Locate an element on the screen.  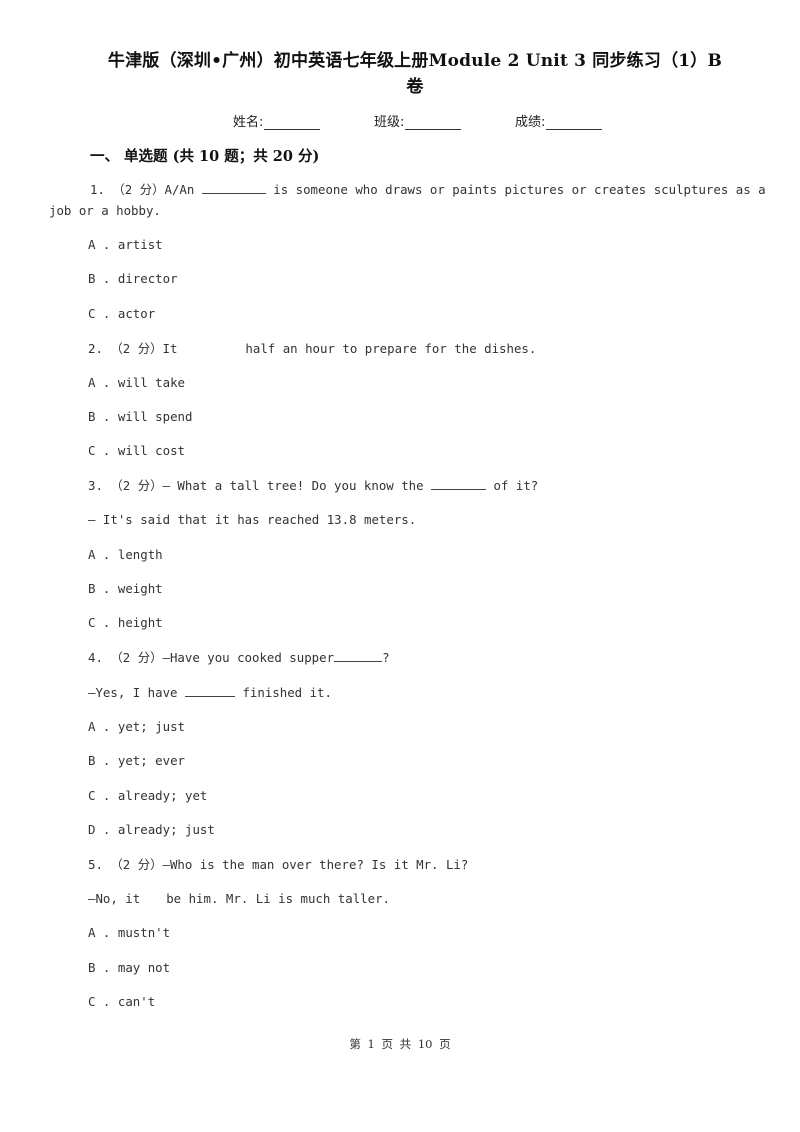
option-item: C . actor is located at coordinates (121, 313).